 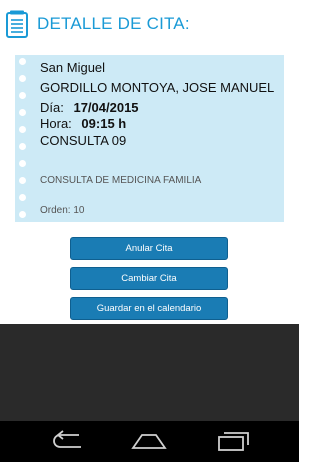 I want to click on time-label: Hora:, so click(x=56, y=123).